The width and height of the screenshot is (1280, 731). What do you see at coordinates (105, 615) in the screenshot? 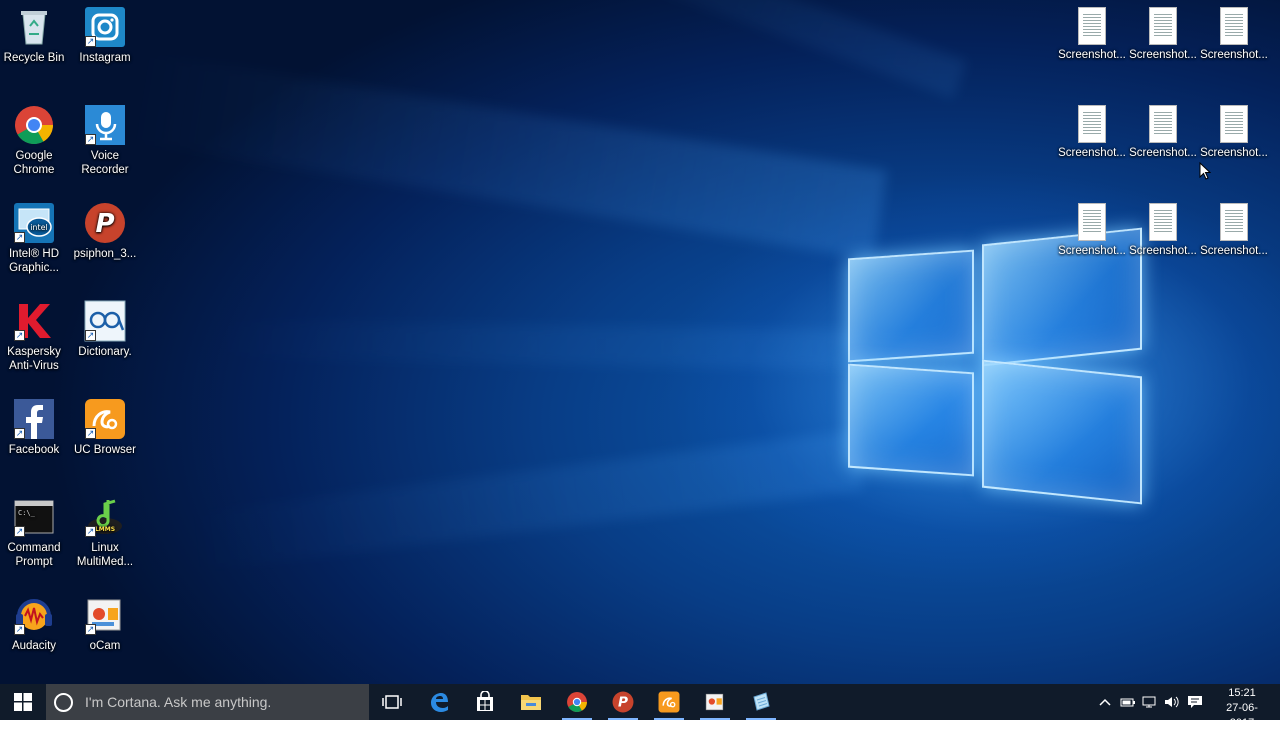
I see `ocam-icon: ↗` at bounding box center [105, 615].